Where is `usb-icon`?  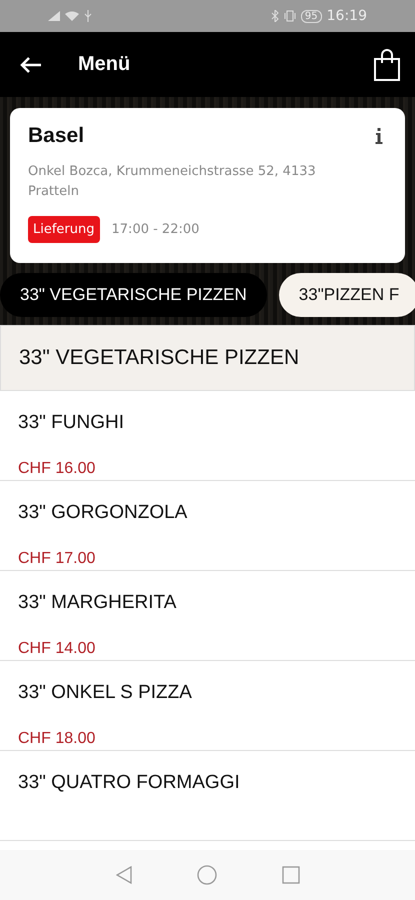 usb-icon is located at coordinates (88, 16).